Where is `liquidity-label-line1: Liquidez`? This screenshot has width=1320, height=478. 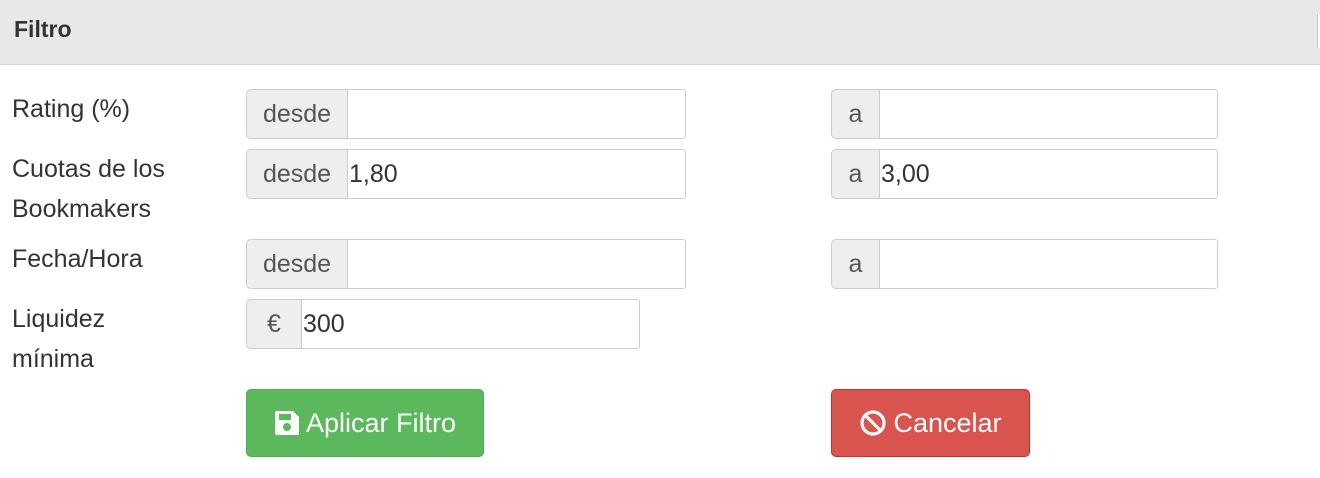
liquidity-label-line1: Liquidez is located at coordinates (59, 319).